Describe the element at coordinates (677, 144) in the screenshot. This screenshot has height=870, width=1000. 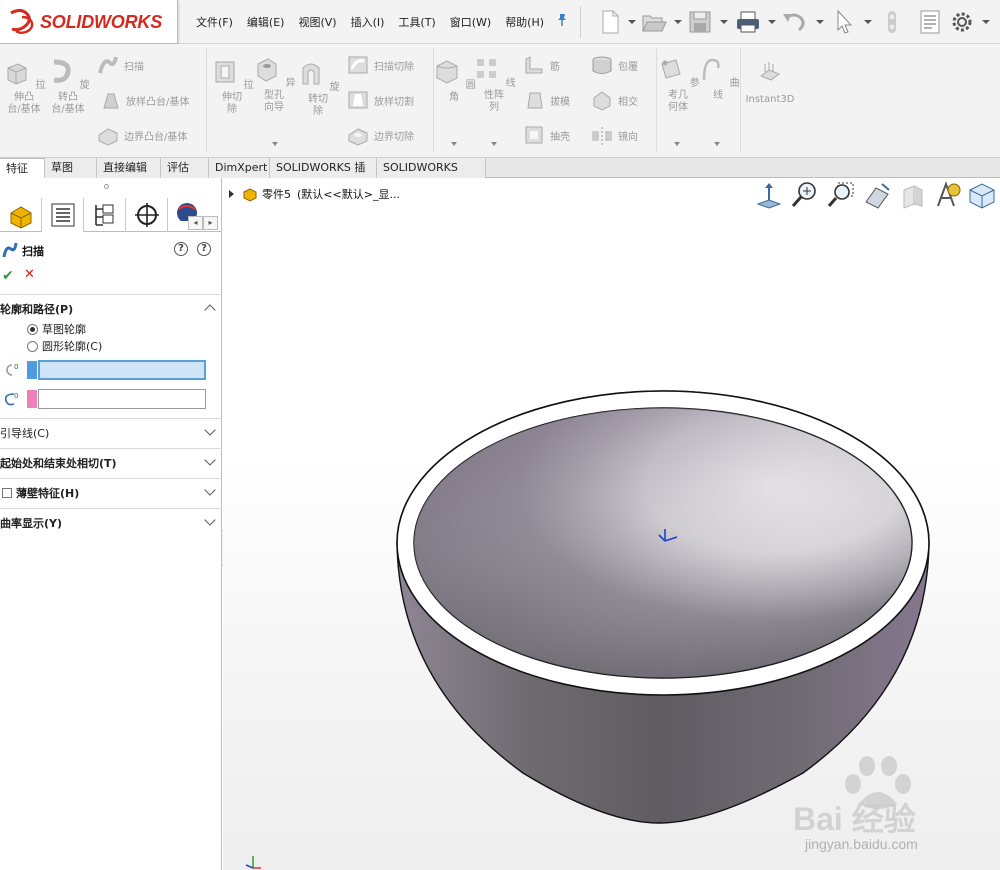
I see `reference-dropdown-icon` at that location.